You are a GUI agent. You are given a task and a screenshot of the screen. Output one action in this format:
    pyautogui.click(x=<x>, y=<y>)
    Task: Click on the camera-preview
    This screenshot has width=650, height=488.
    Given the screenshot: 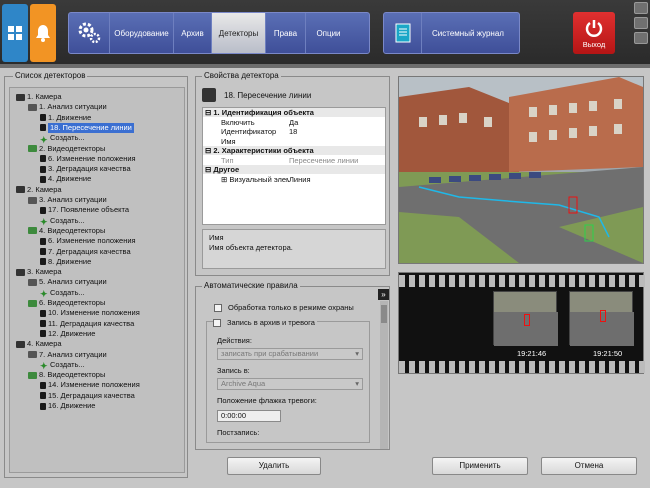 What is the action you would take?
    pyautogui.click(x=521, y=170)
    